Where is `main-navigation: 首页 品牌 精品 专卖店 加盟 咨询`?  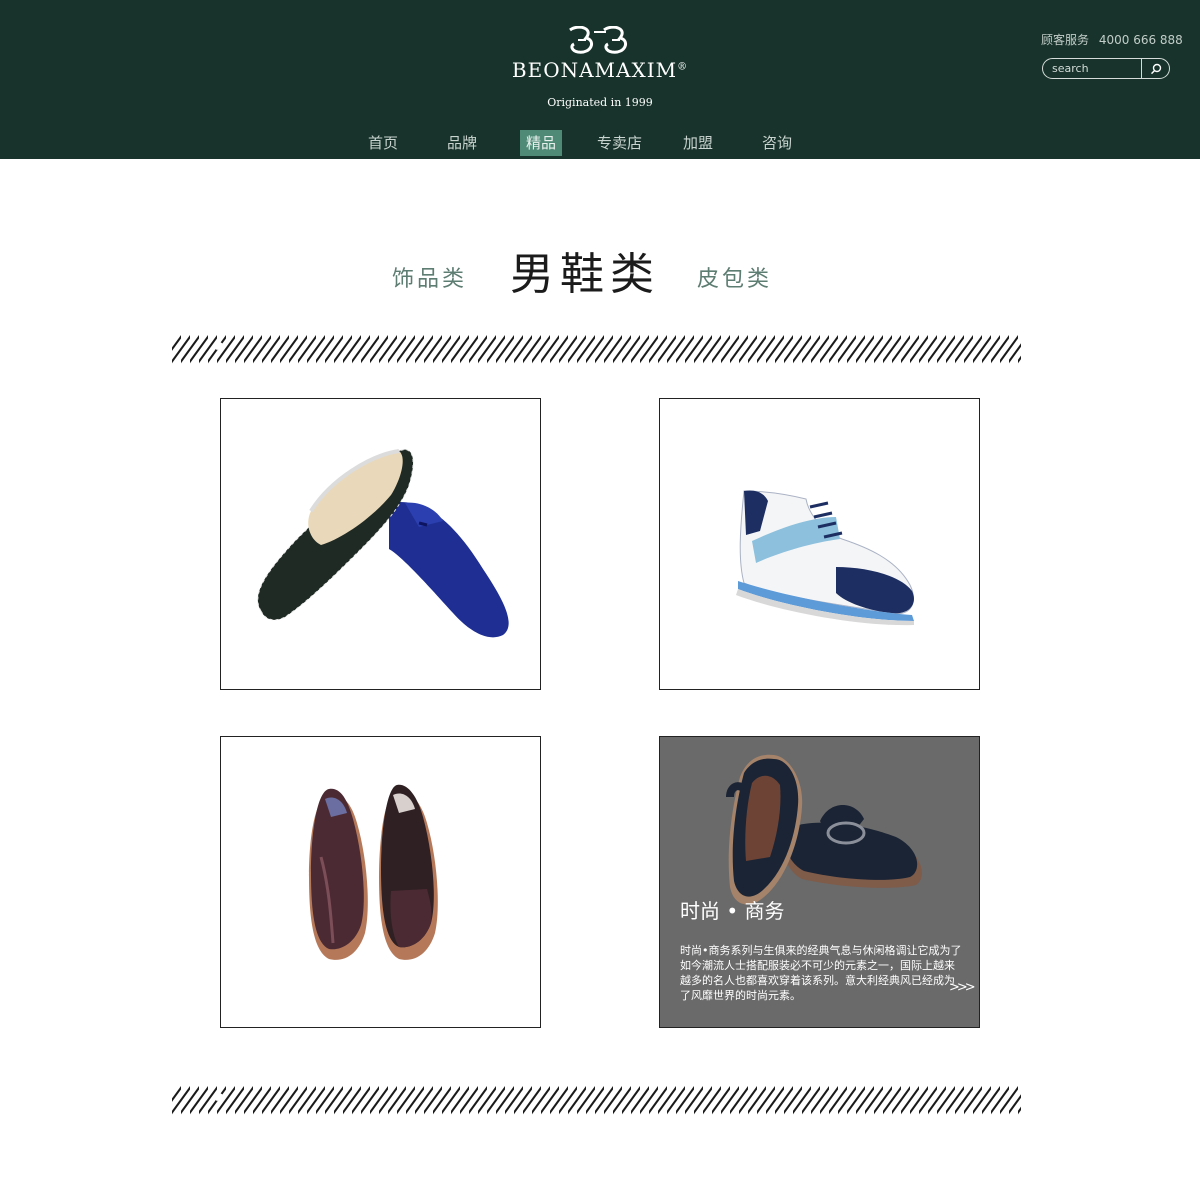 main-navigation: 首页 品牌 精品 专卖店 加盟 咨询 is located at coordinates (600, 144).